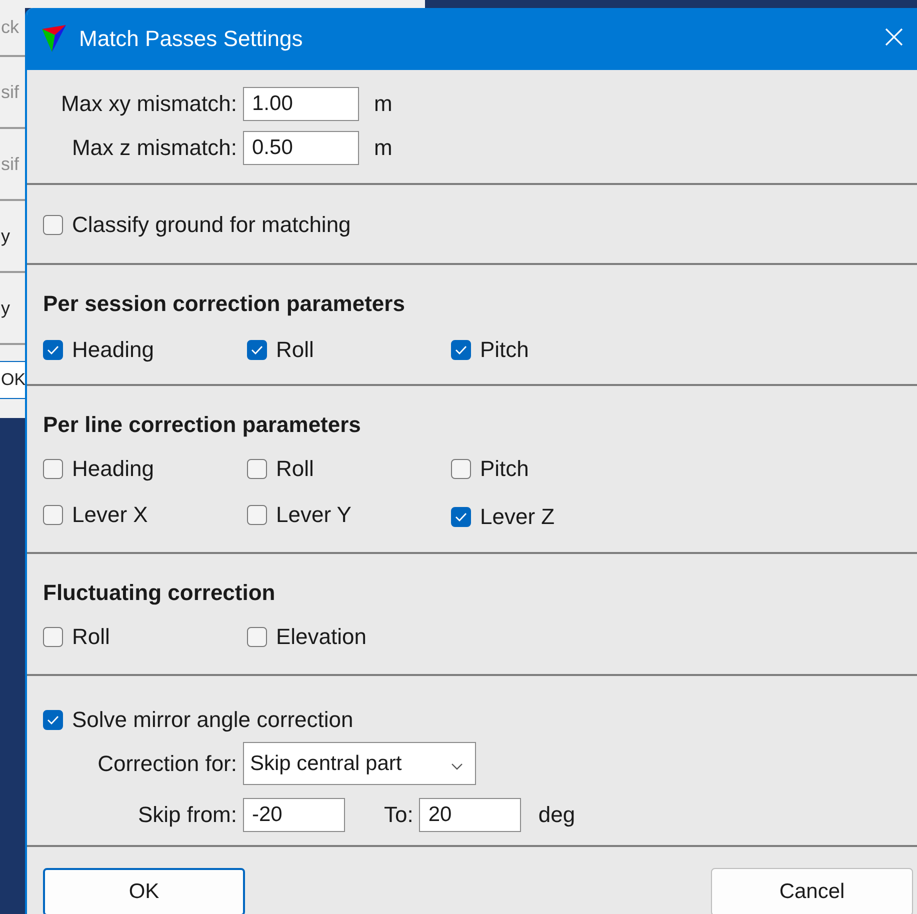 Image resolution: width=917 pixels, height=914 pixels. Describe the element at coordinates (399, 815) in the screenshot. I see `field-label: To:` at that location.